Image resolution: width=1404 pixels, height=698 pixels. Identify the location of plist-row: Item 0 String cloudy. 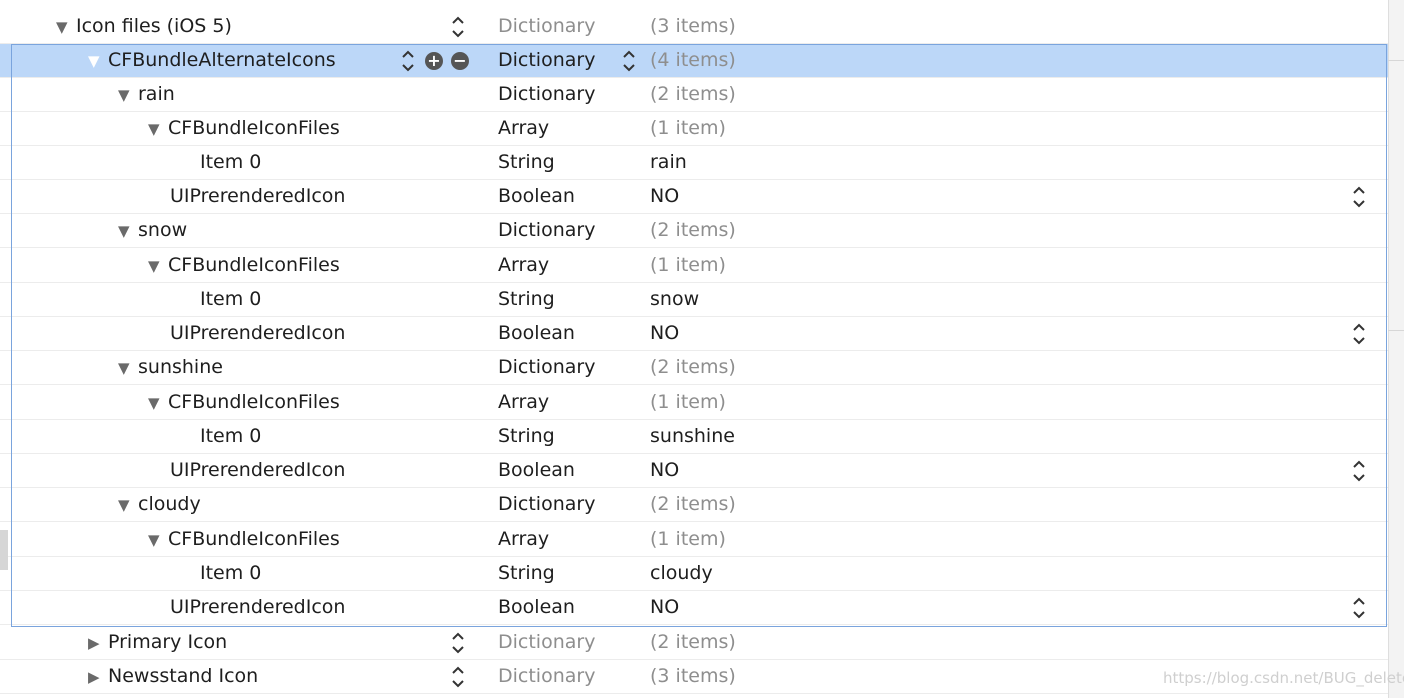
(694, 574).